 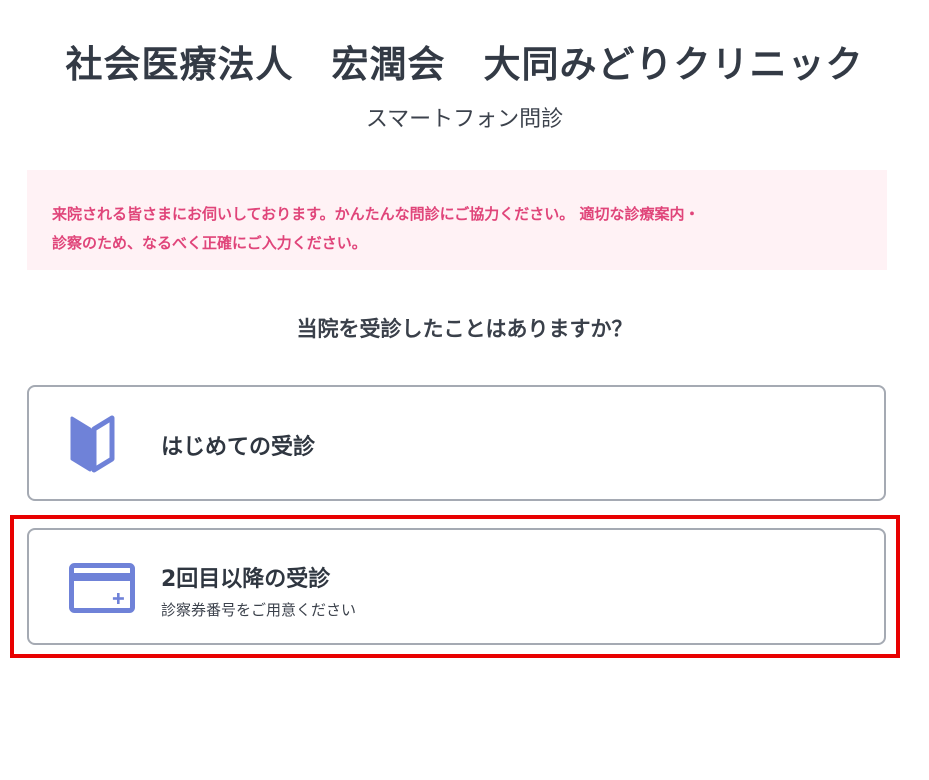 What do you see at coordinates (92, 446) in the screenshot?
I see `beginner-mark-icon` at bounding box center [92, 446].